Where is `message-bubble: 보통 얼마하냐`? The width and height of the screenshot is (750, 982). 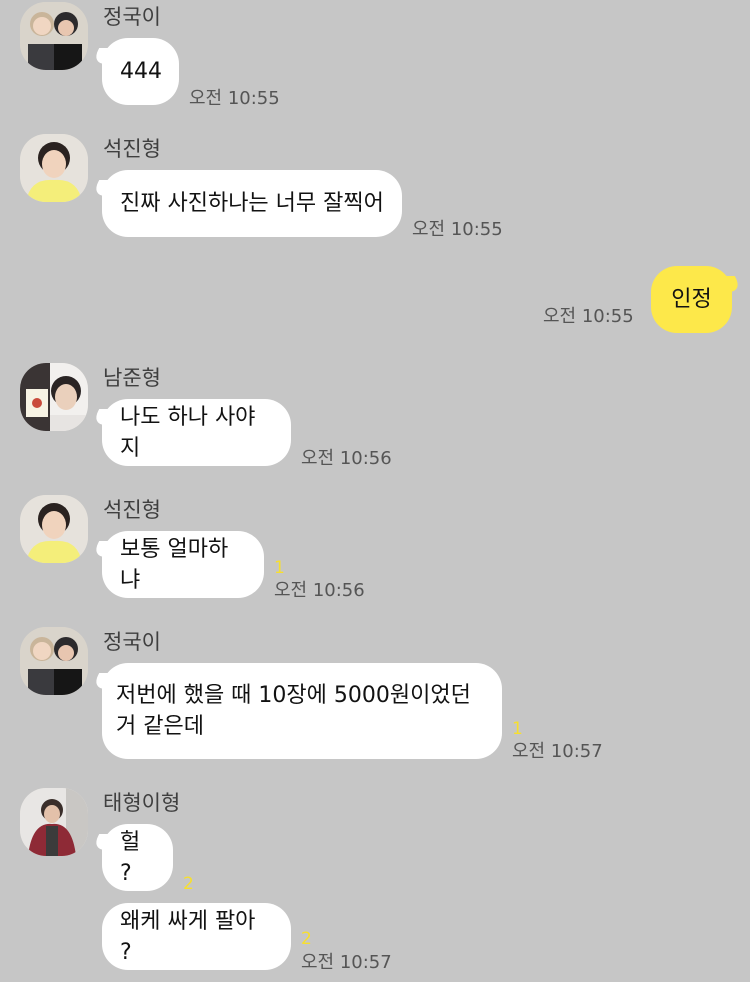
message-bubble: 보통 얼마하냐 is located at coordinates (183, 564).